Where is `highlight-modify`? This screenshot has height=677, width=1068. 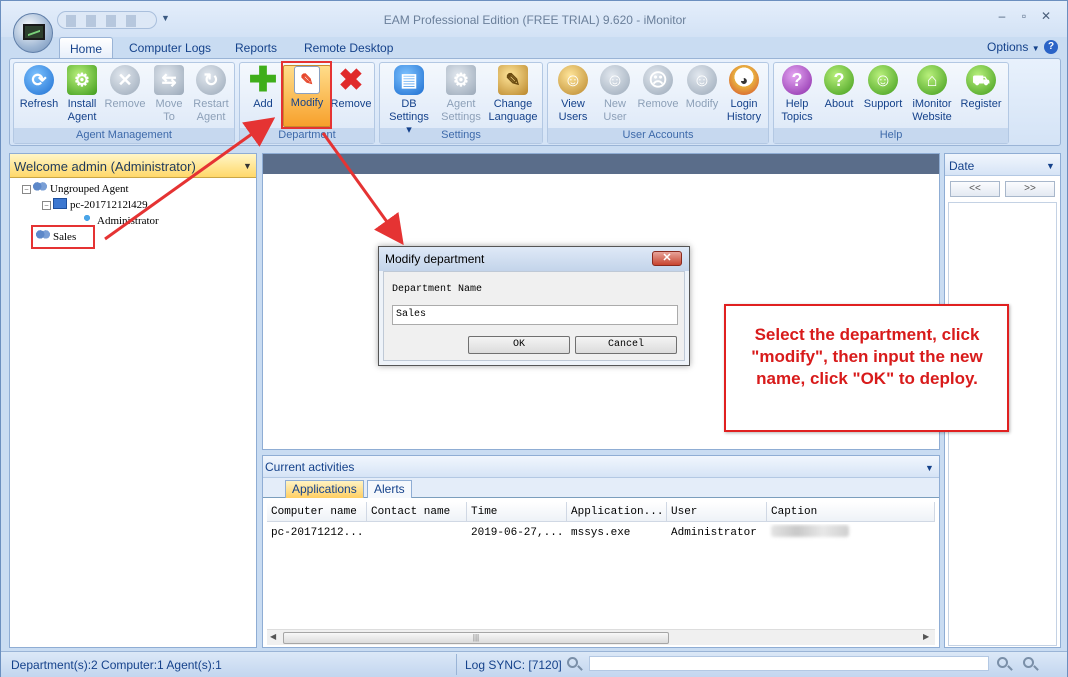 highlight-modify is located at coordinates (306, 95).